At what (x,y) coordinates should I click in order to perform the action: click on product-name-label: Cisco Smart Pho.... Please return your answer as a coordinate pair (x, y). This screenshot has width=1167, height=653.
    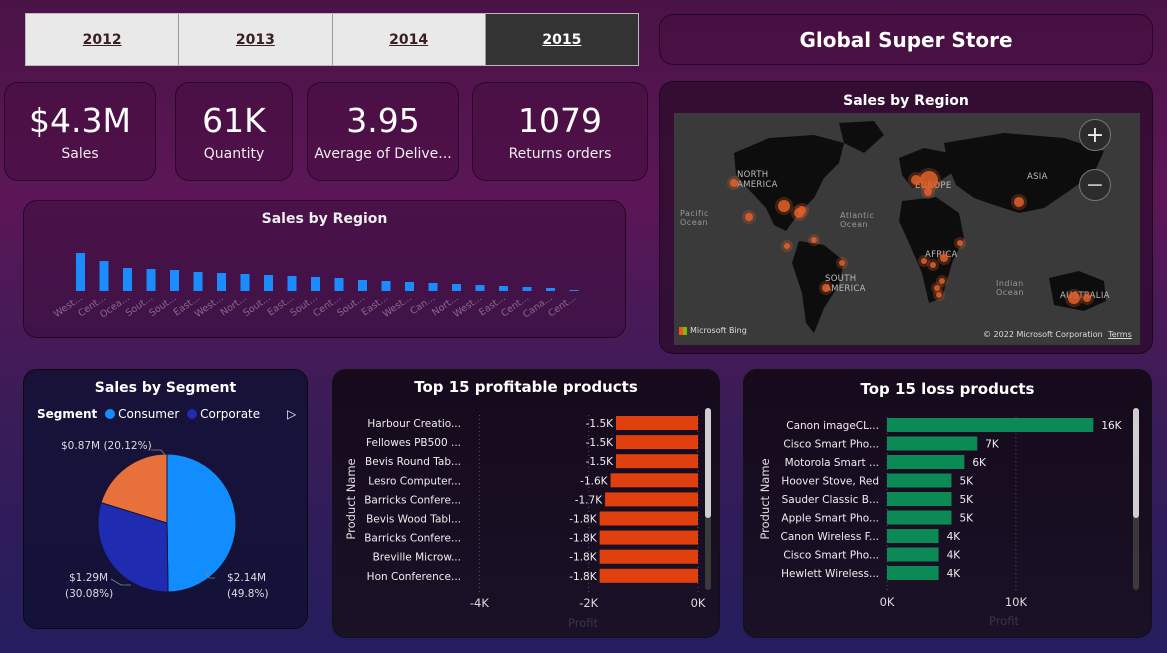
    Looking at the image, I should click on (831, 445).